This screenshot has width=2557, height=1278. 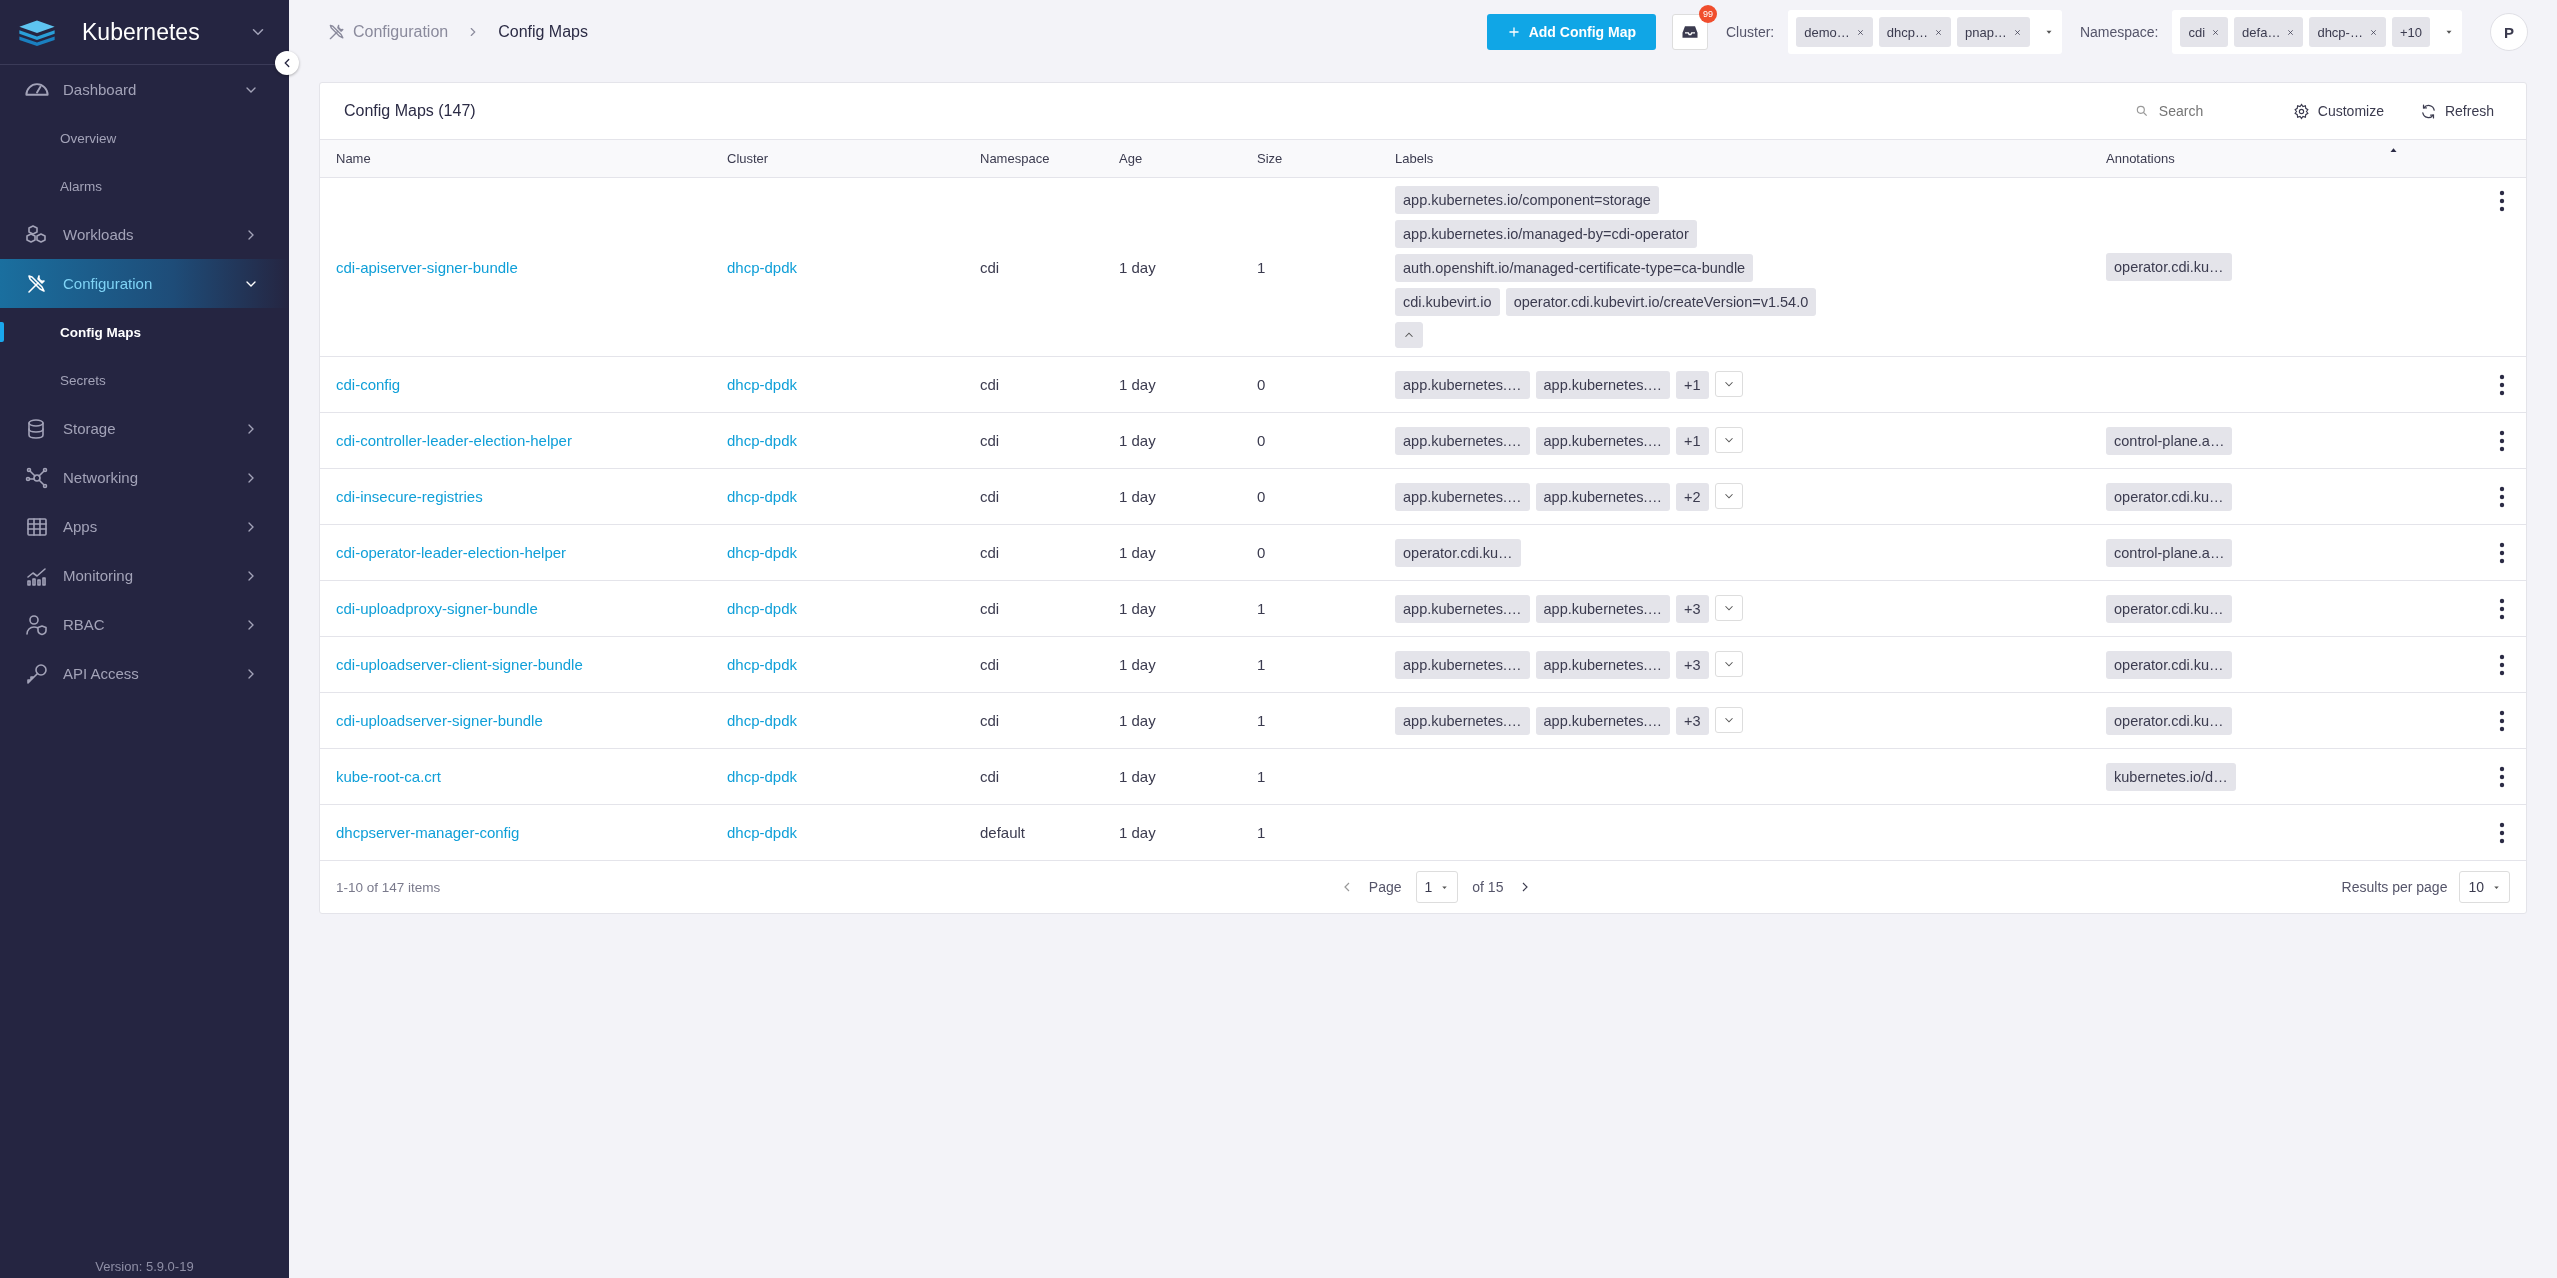 I want to click on config-map-link: kube-root-ca.crt, so click(x=389, y=776).